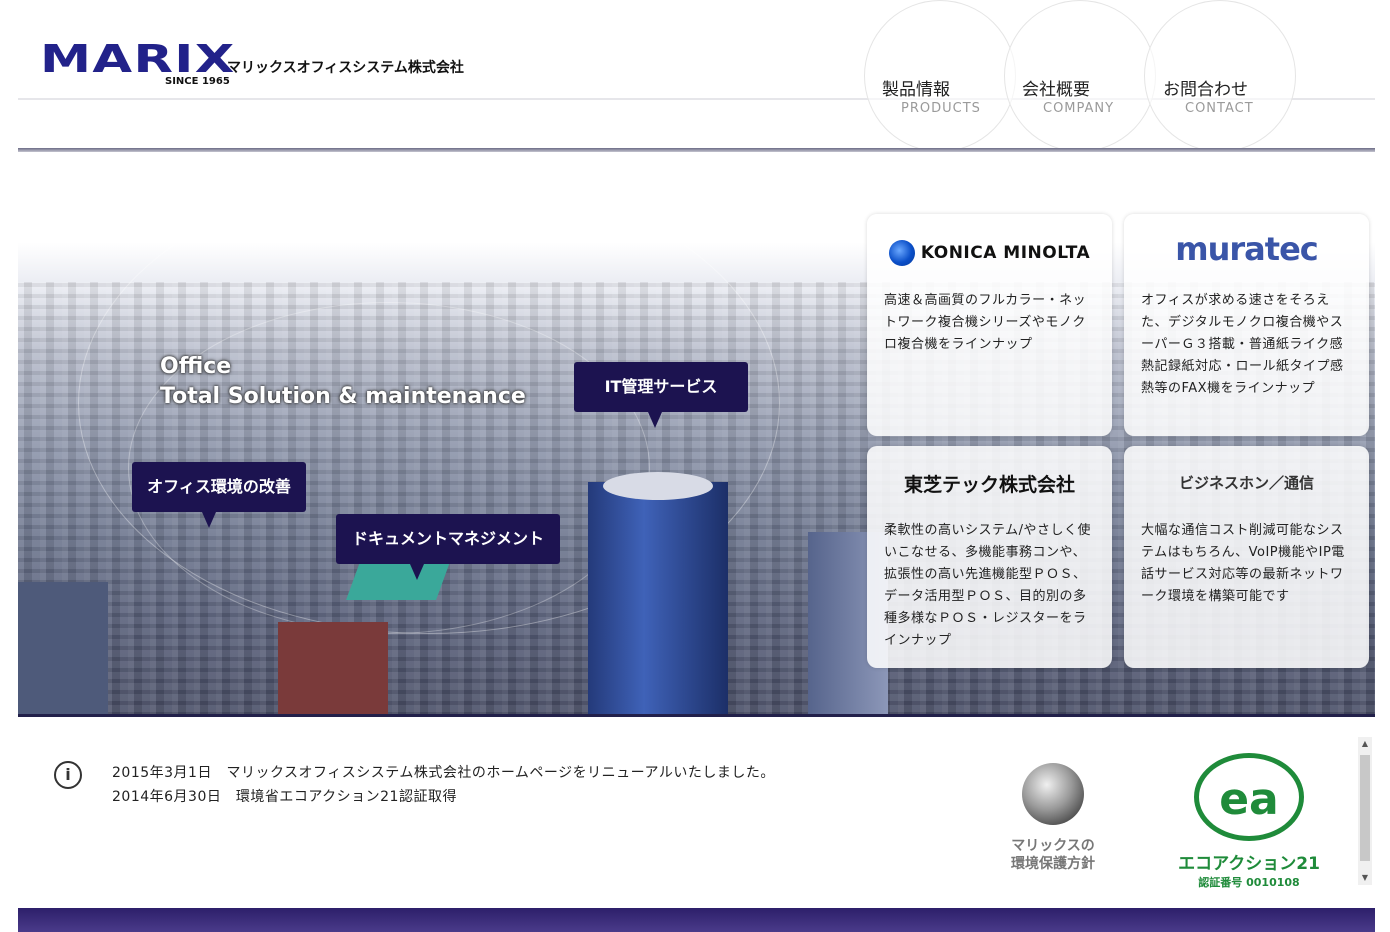 The width and height of the screenshot is (1390, 932). Describe the element at coordinates (1053, 794) in the screenshot. I see `globe-icon` at that location.